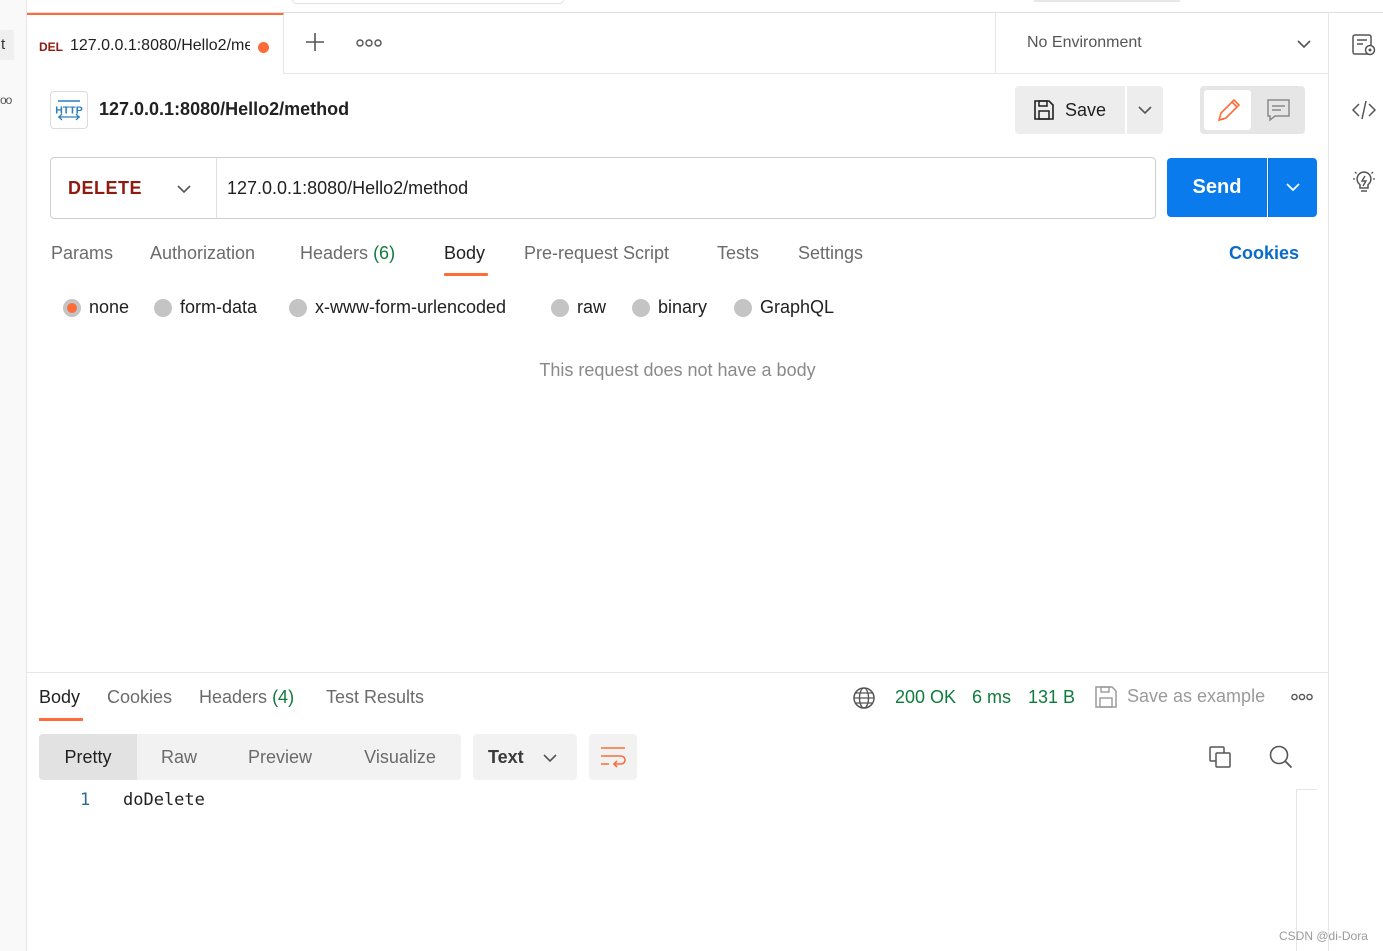  I want to click on tab-tests: Tests, so click(738, 253).